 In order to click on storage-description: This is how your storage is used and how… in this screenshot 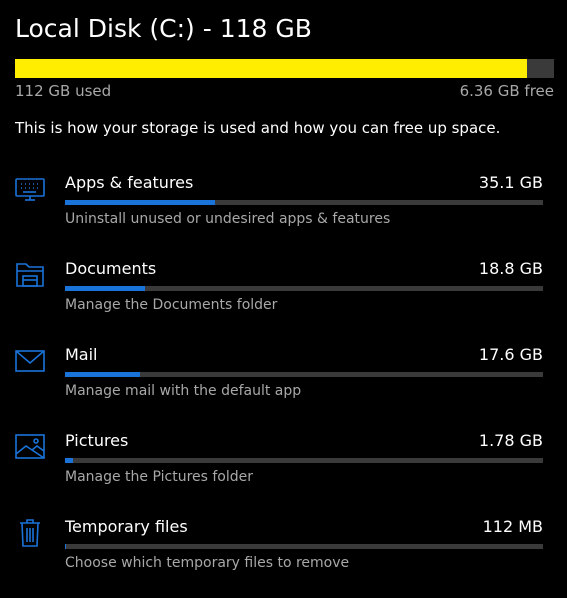, I will do `click(257, 128)`.